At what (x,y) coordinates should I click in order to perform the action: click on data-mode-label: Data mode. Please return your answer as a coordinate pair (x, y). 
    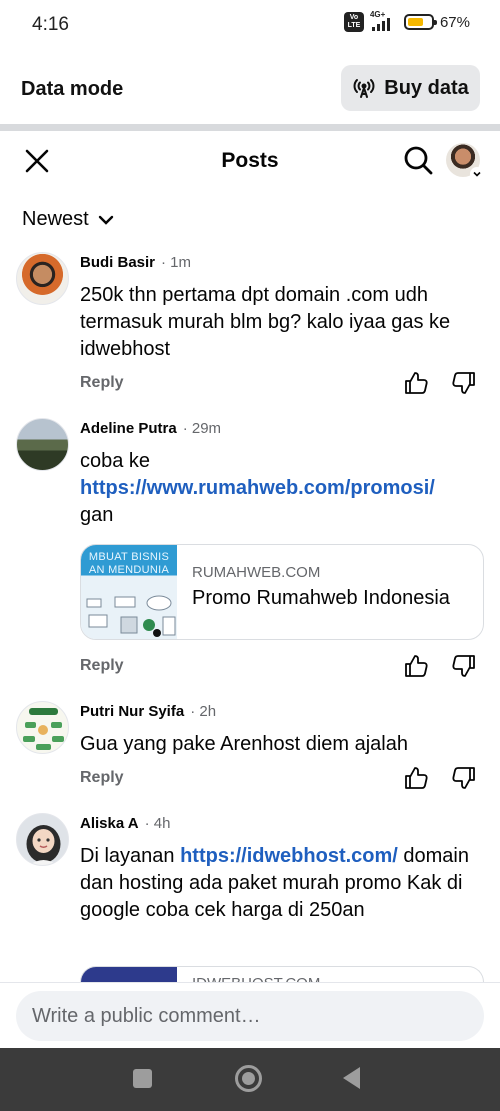
    Looking at the image, I should click on (72, 89).